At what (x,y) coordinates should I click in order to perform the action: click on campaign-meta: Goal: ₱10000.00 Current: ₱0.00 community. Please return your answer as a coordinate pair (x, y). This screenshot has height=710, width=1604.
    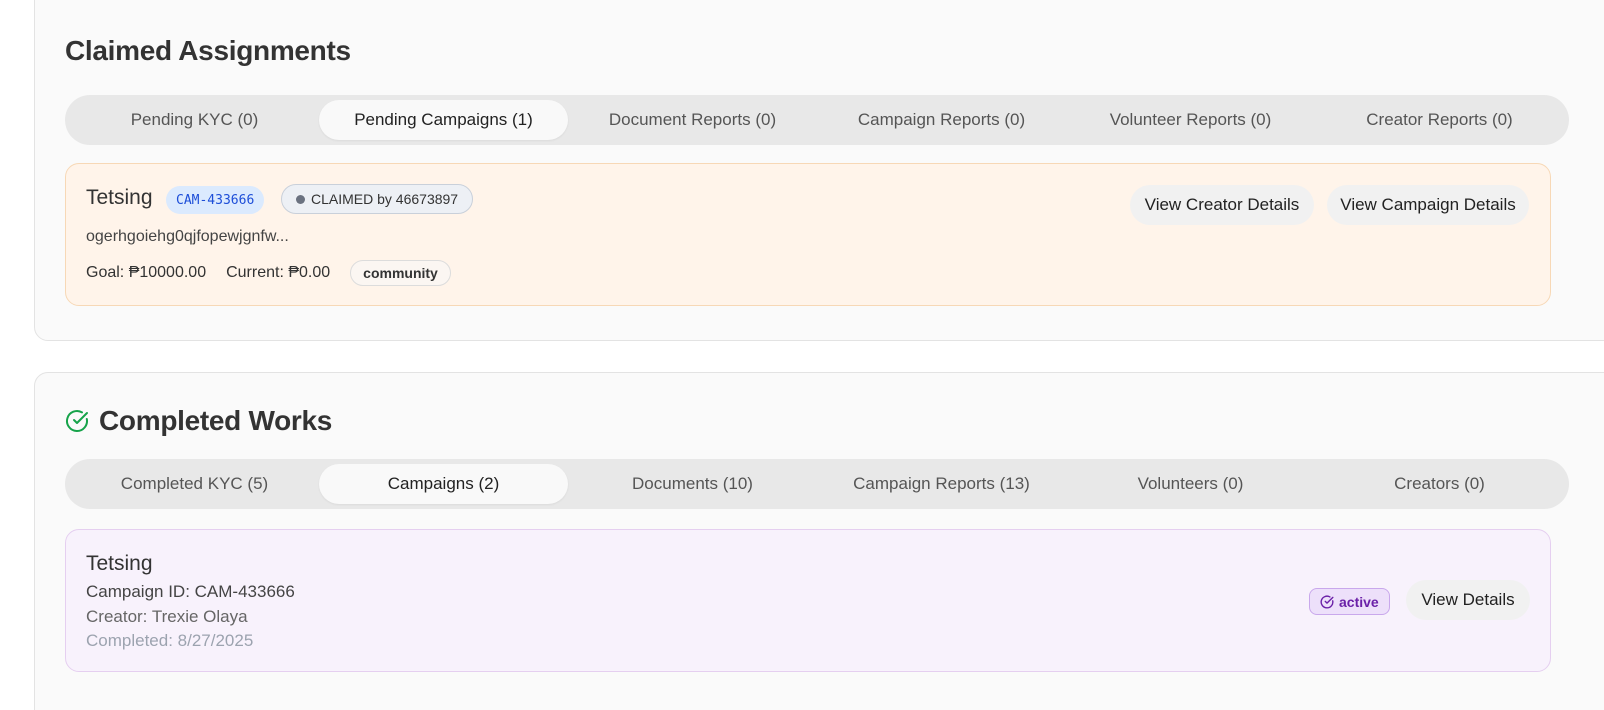
    Looking at the image, I should click on (268, 273).